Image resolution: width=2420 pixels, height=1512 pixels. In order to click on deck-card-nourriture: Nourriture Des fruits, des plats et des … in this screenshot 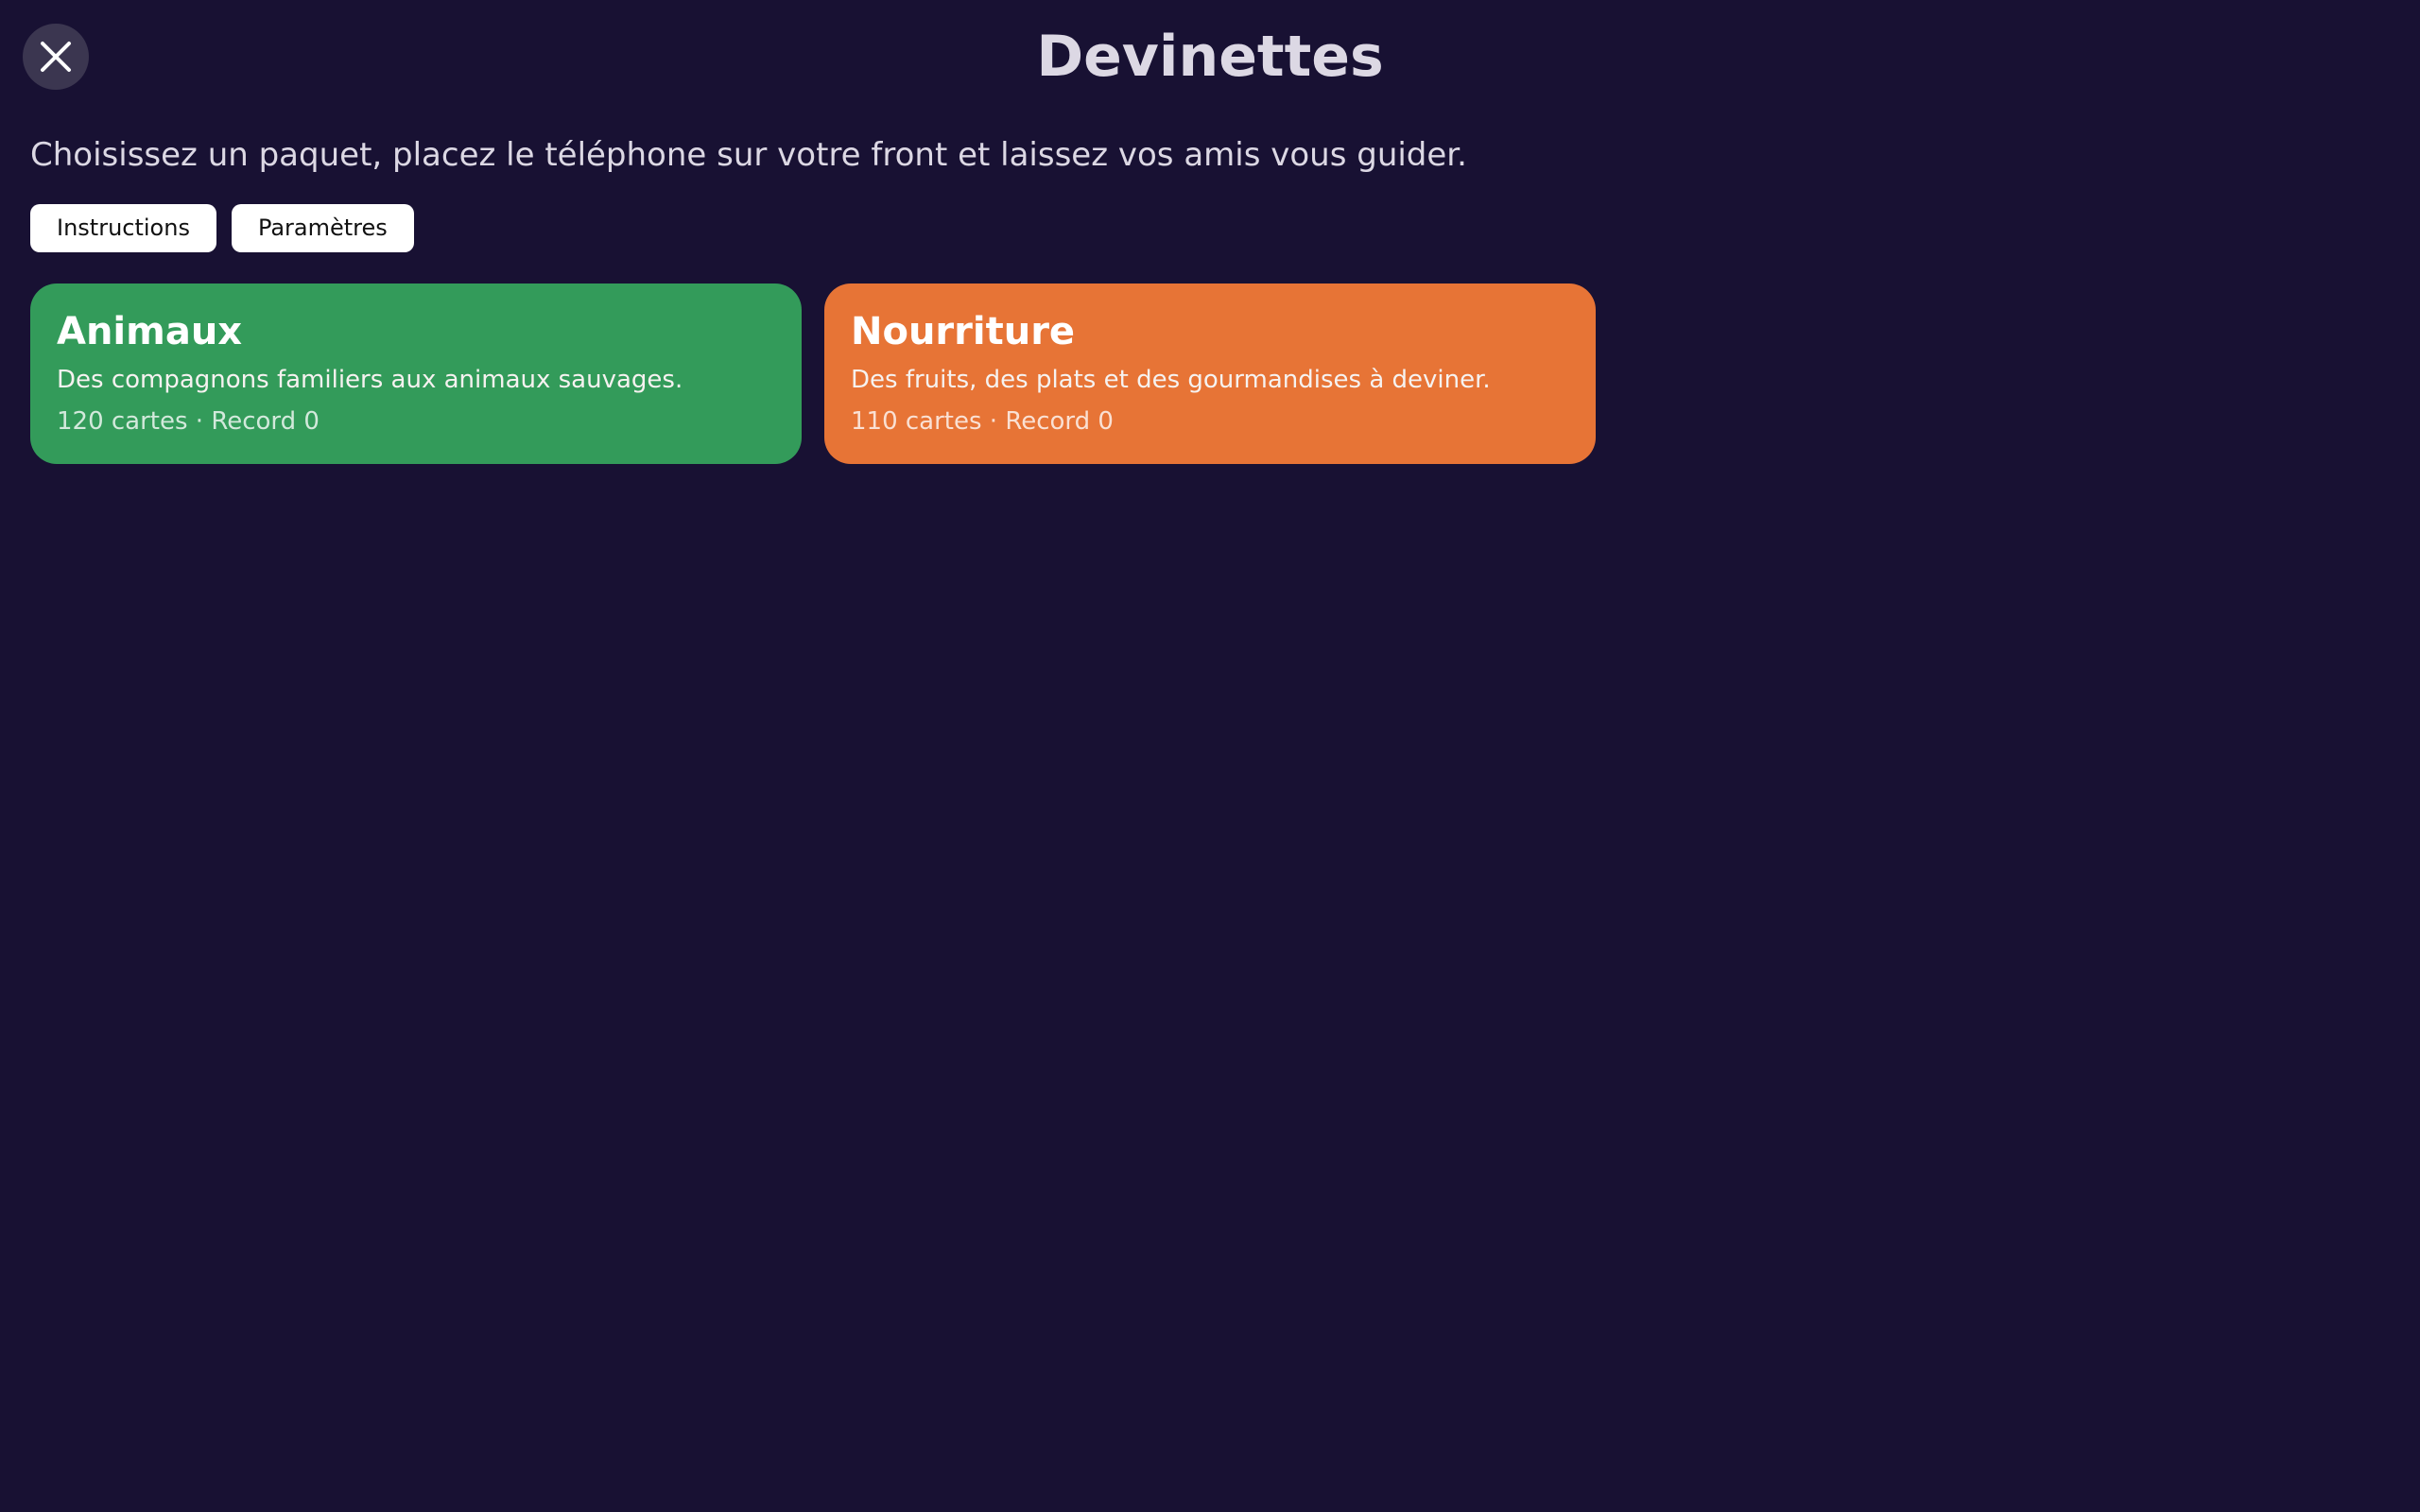, I will do `click(1210, 374)`.